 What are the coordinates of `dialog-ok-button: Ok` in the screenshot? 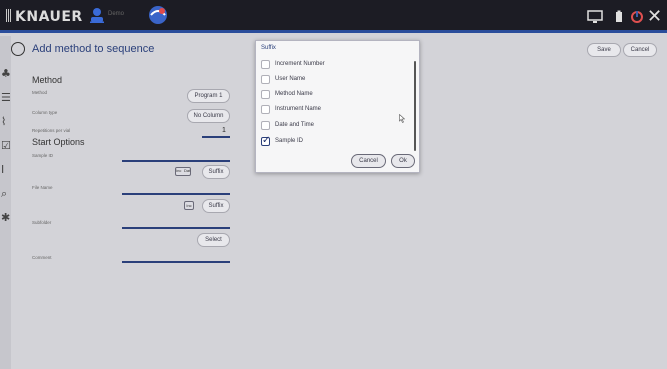 It's located at (403, 161).